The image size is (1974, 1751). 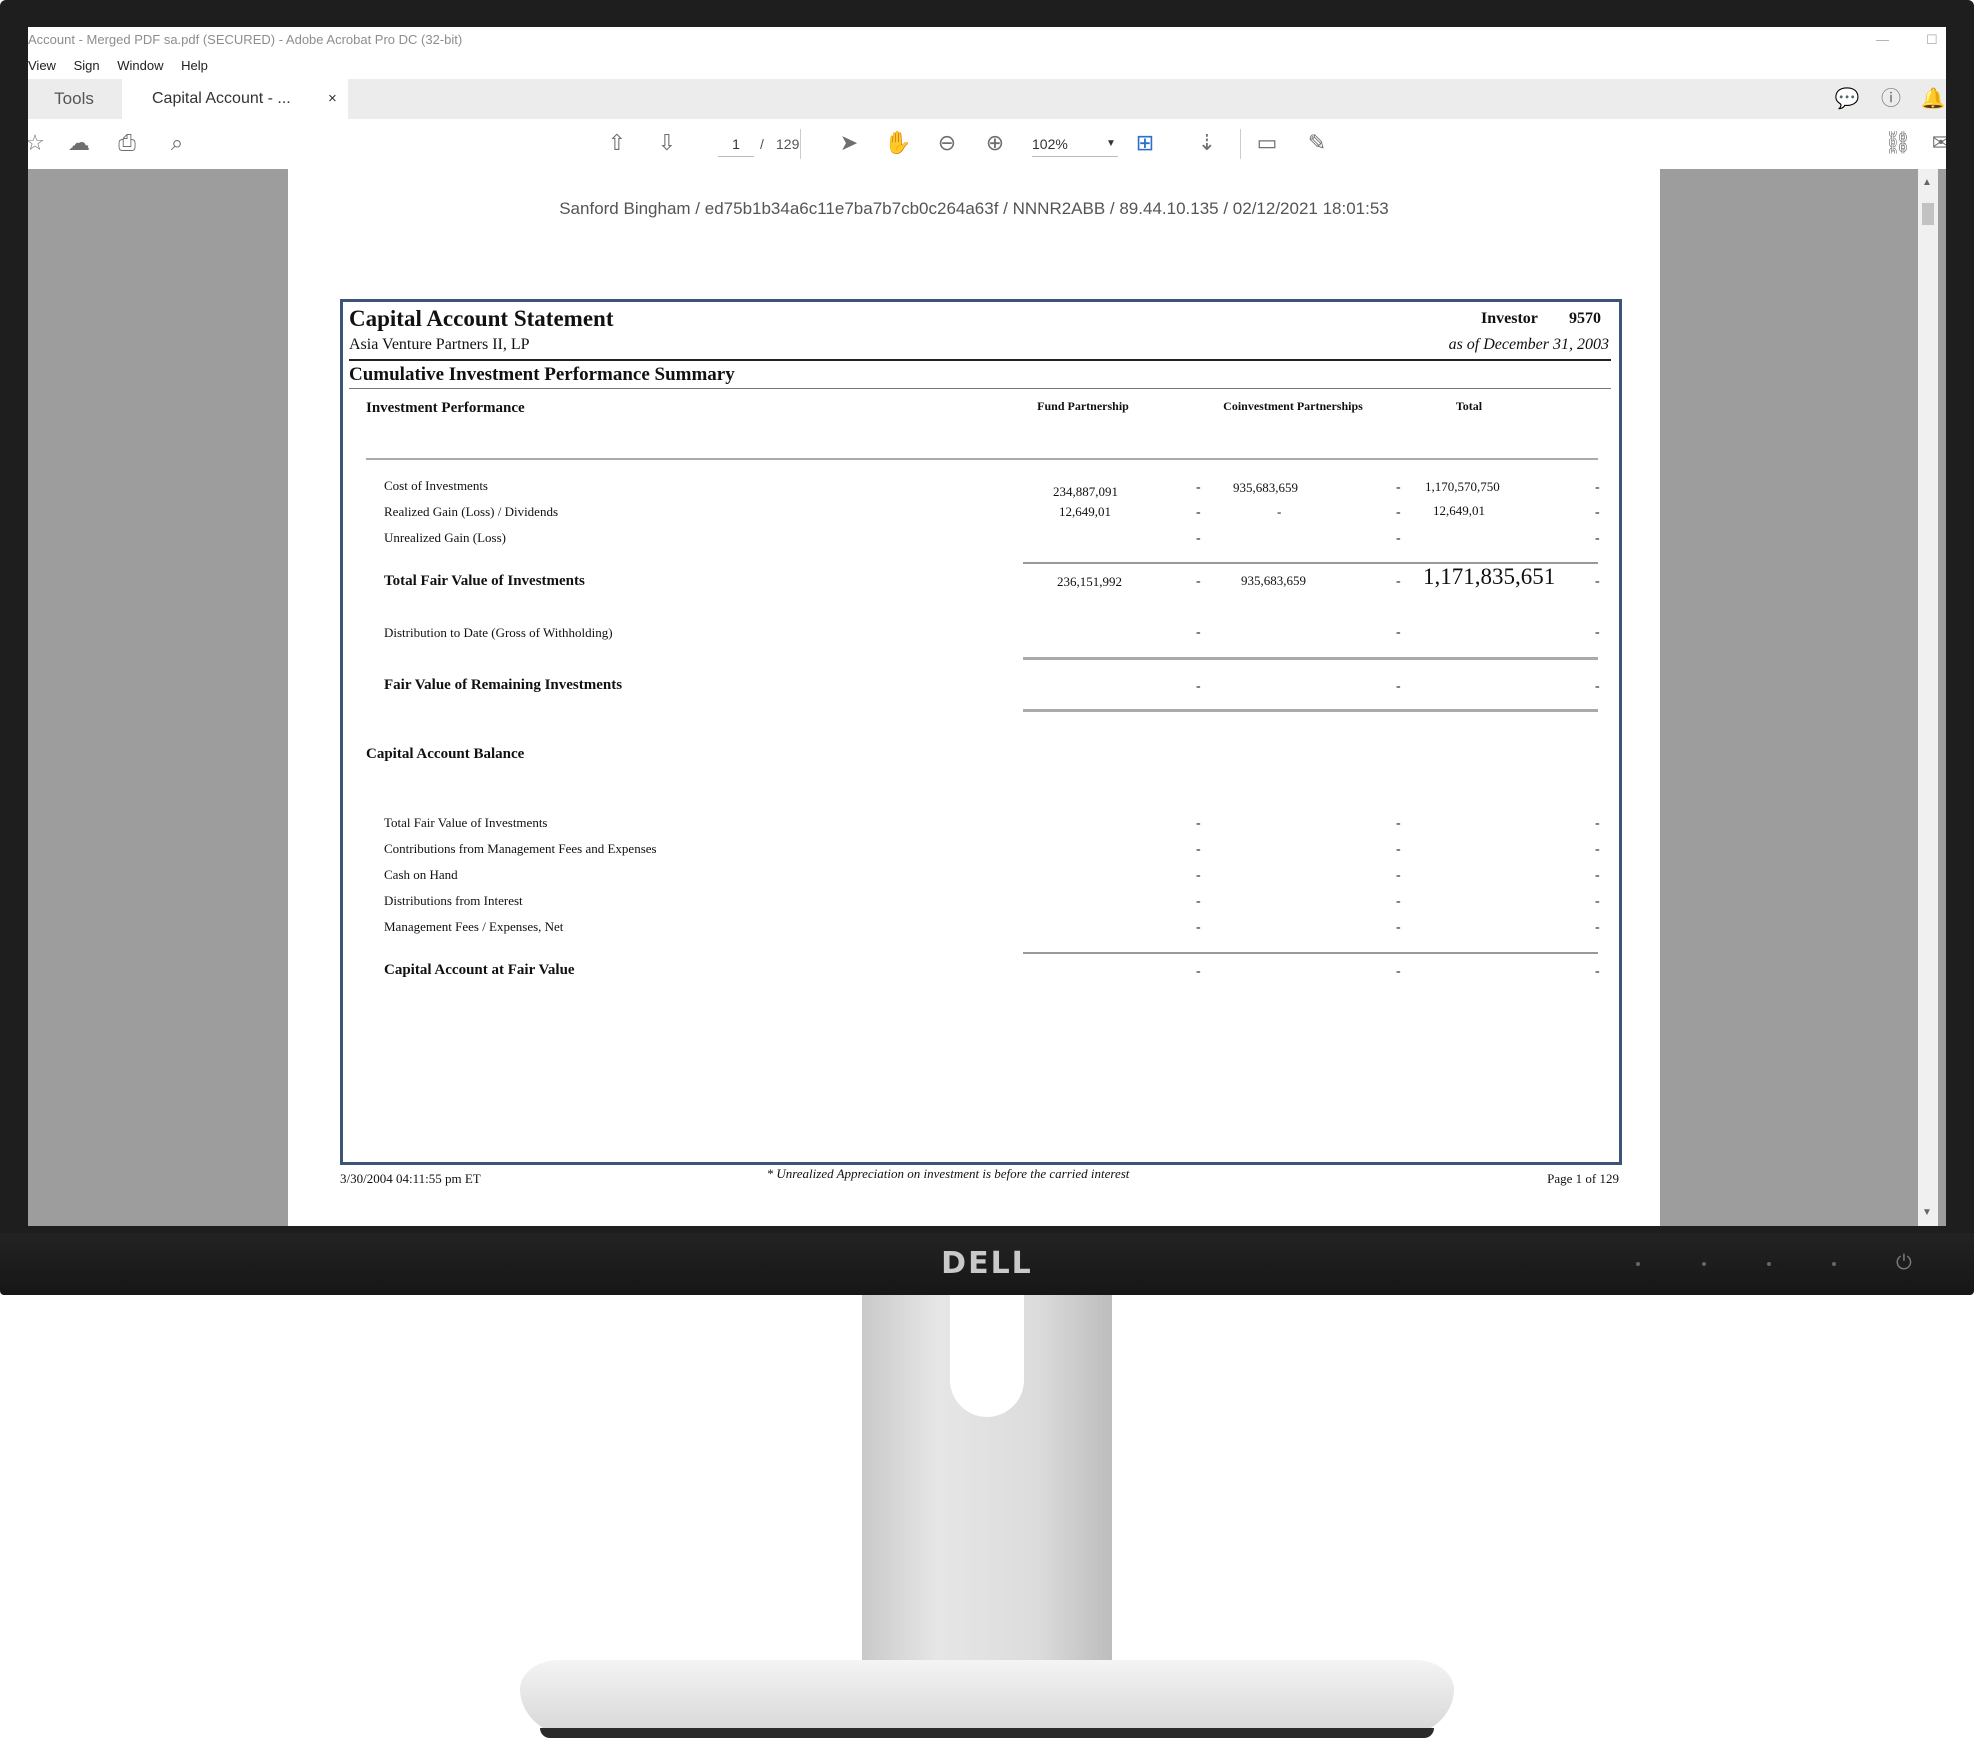 I want to click on chevron-down-icon: ▼, so click(x=1111, y=143).